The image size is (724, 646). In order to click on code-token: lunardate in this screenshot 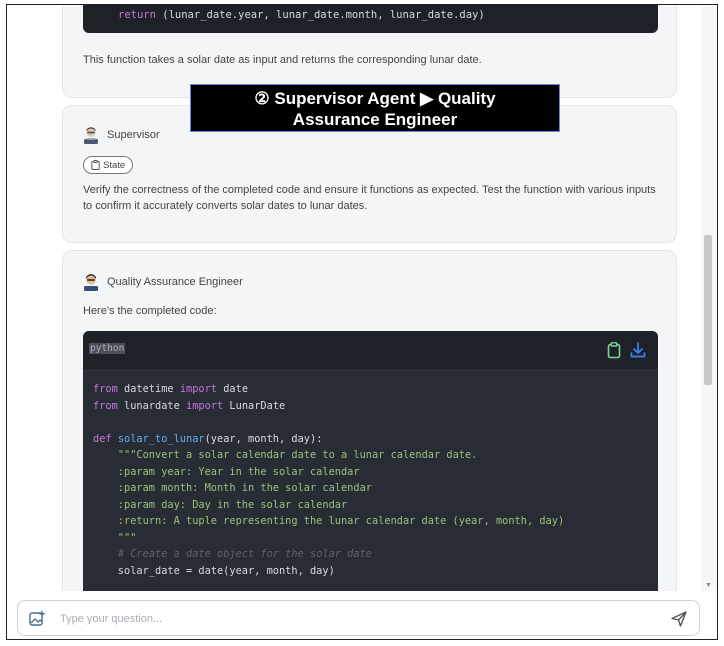, I will do `click(152, 405)`.